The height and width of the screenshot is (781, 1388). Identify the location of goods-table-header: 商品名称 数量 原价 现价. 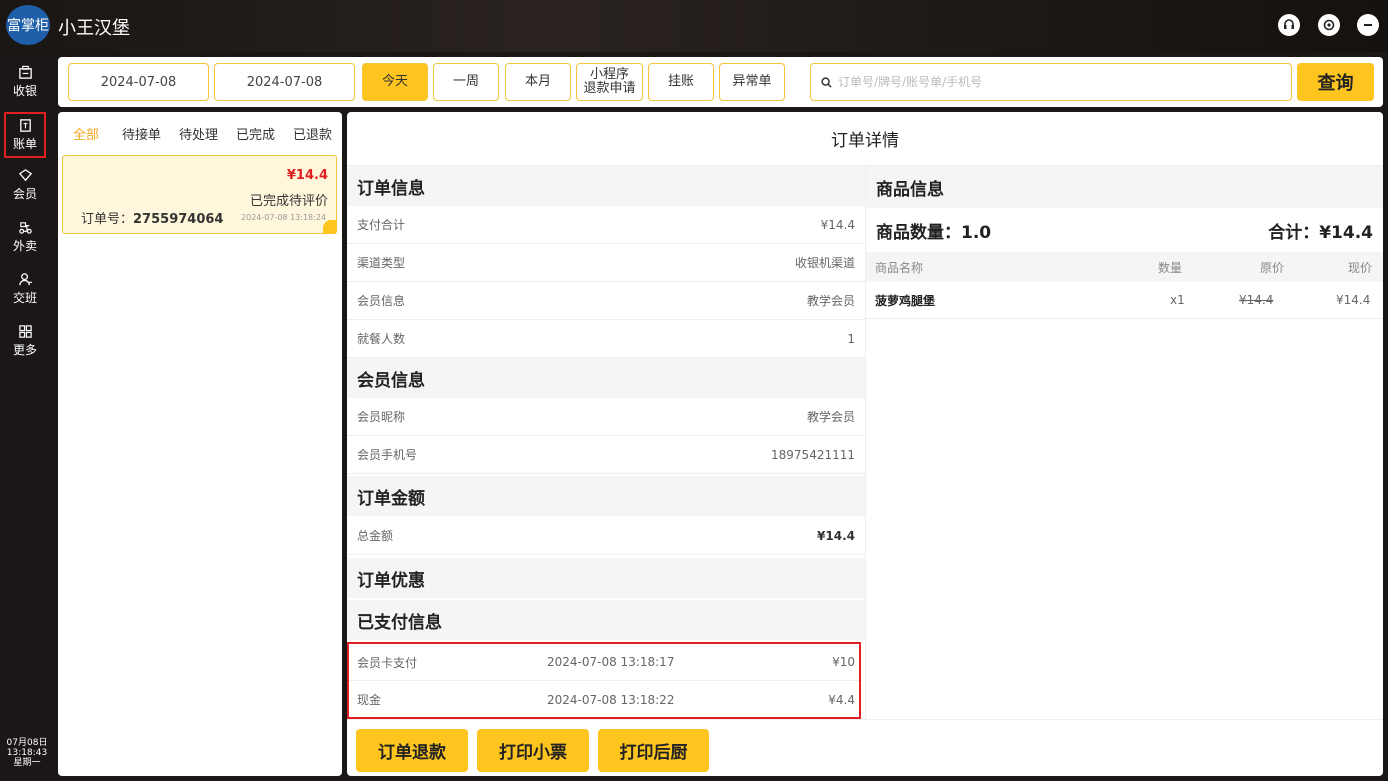
(1124, 267).